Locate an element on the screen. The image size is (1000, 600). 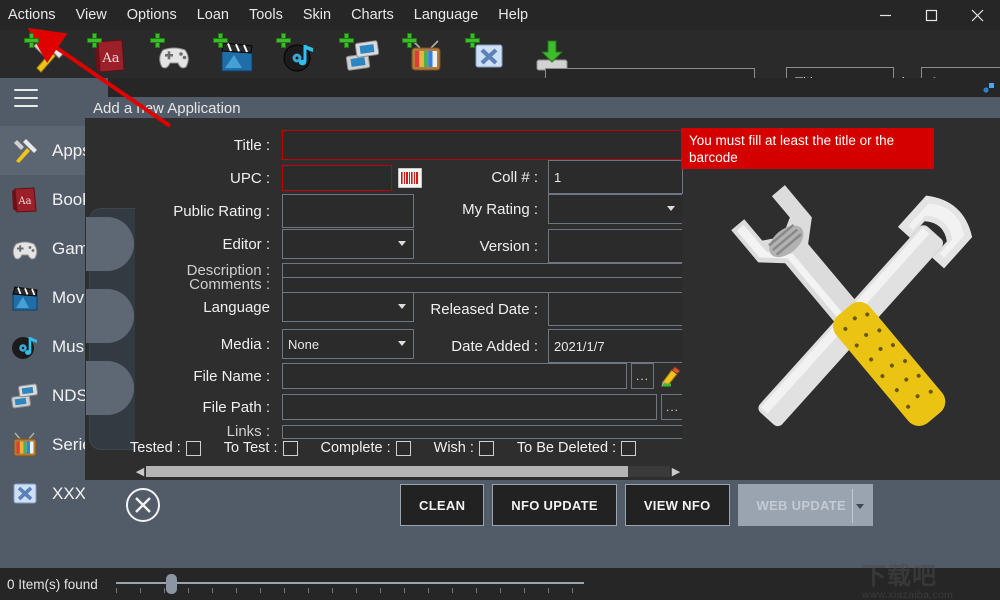
watermark: 下载吧 www.xiazaiba.com is located at coordinates (929, 578).